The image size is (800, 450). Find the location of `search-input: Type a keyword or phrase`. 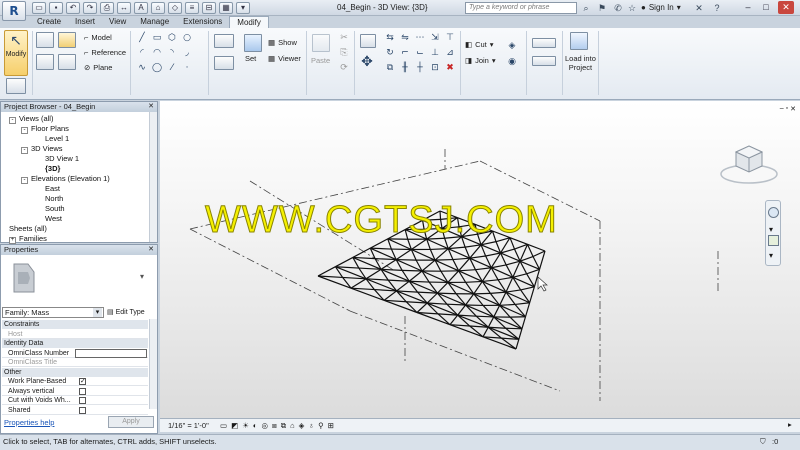

search-input: Type a keyword or phrase is located at coordinates (521, 8).